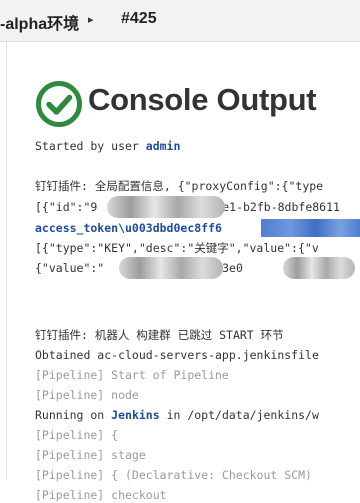 This screenshot has width=360, height=503. I want to click on robots-json-text: [{"id":"9, so click(66, 207).